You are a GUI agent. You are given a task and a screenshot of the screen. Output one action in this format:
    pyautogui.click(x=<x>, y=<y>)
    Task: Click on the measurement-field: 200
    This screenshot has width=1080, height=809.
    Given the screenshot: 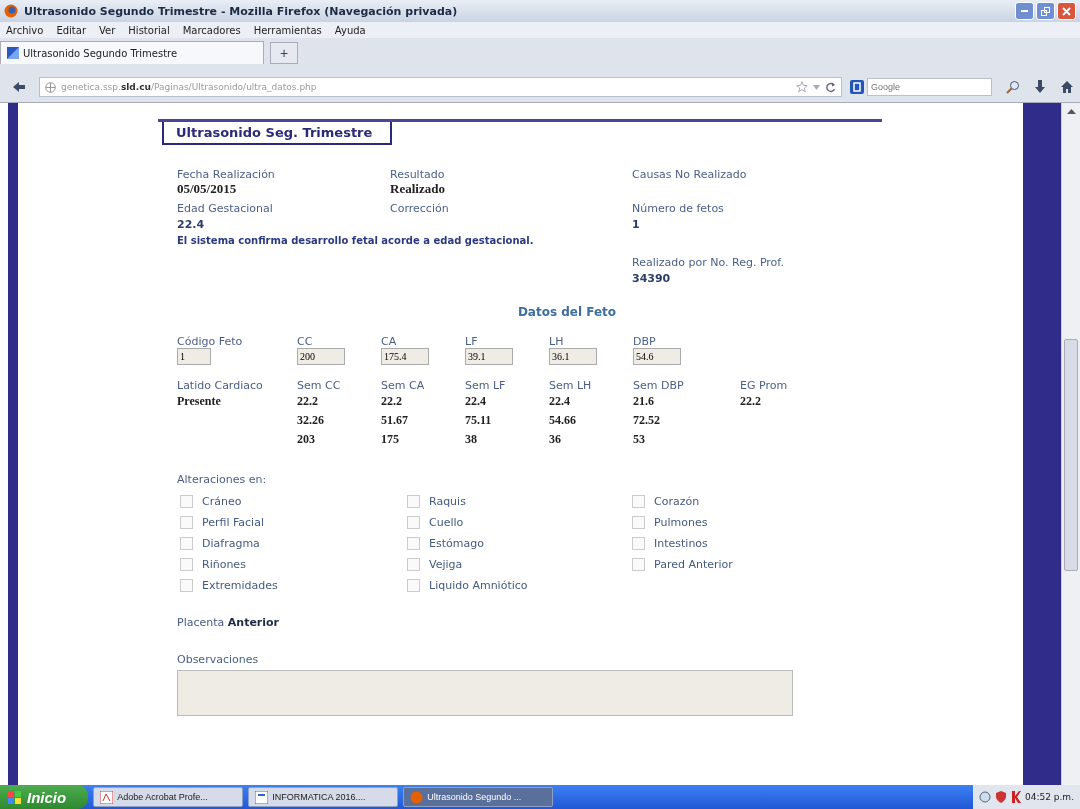 What is the action you would take?
    pyautogui.click(x=321, y=356)
    